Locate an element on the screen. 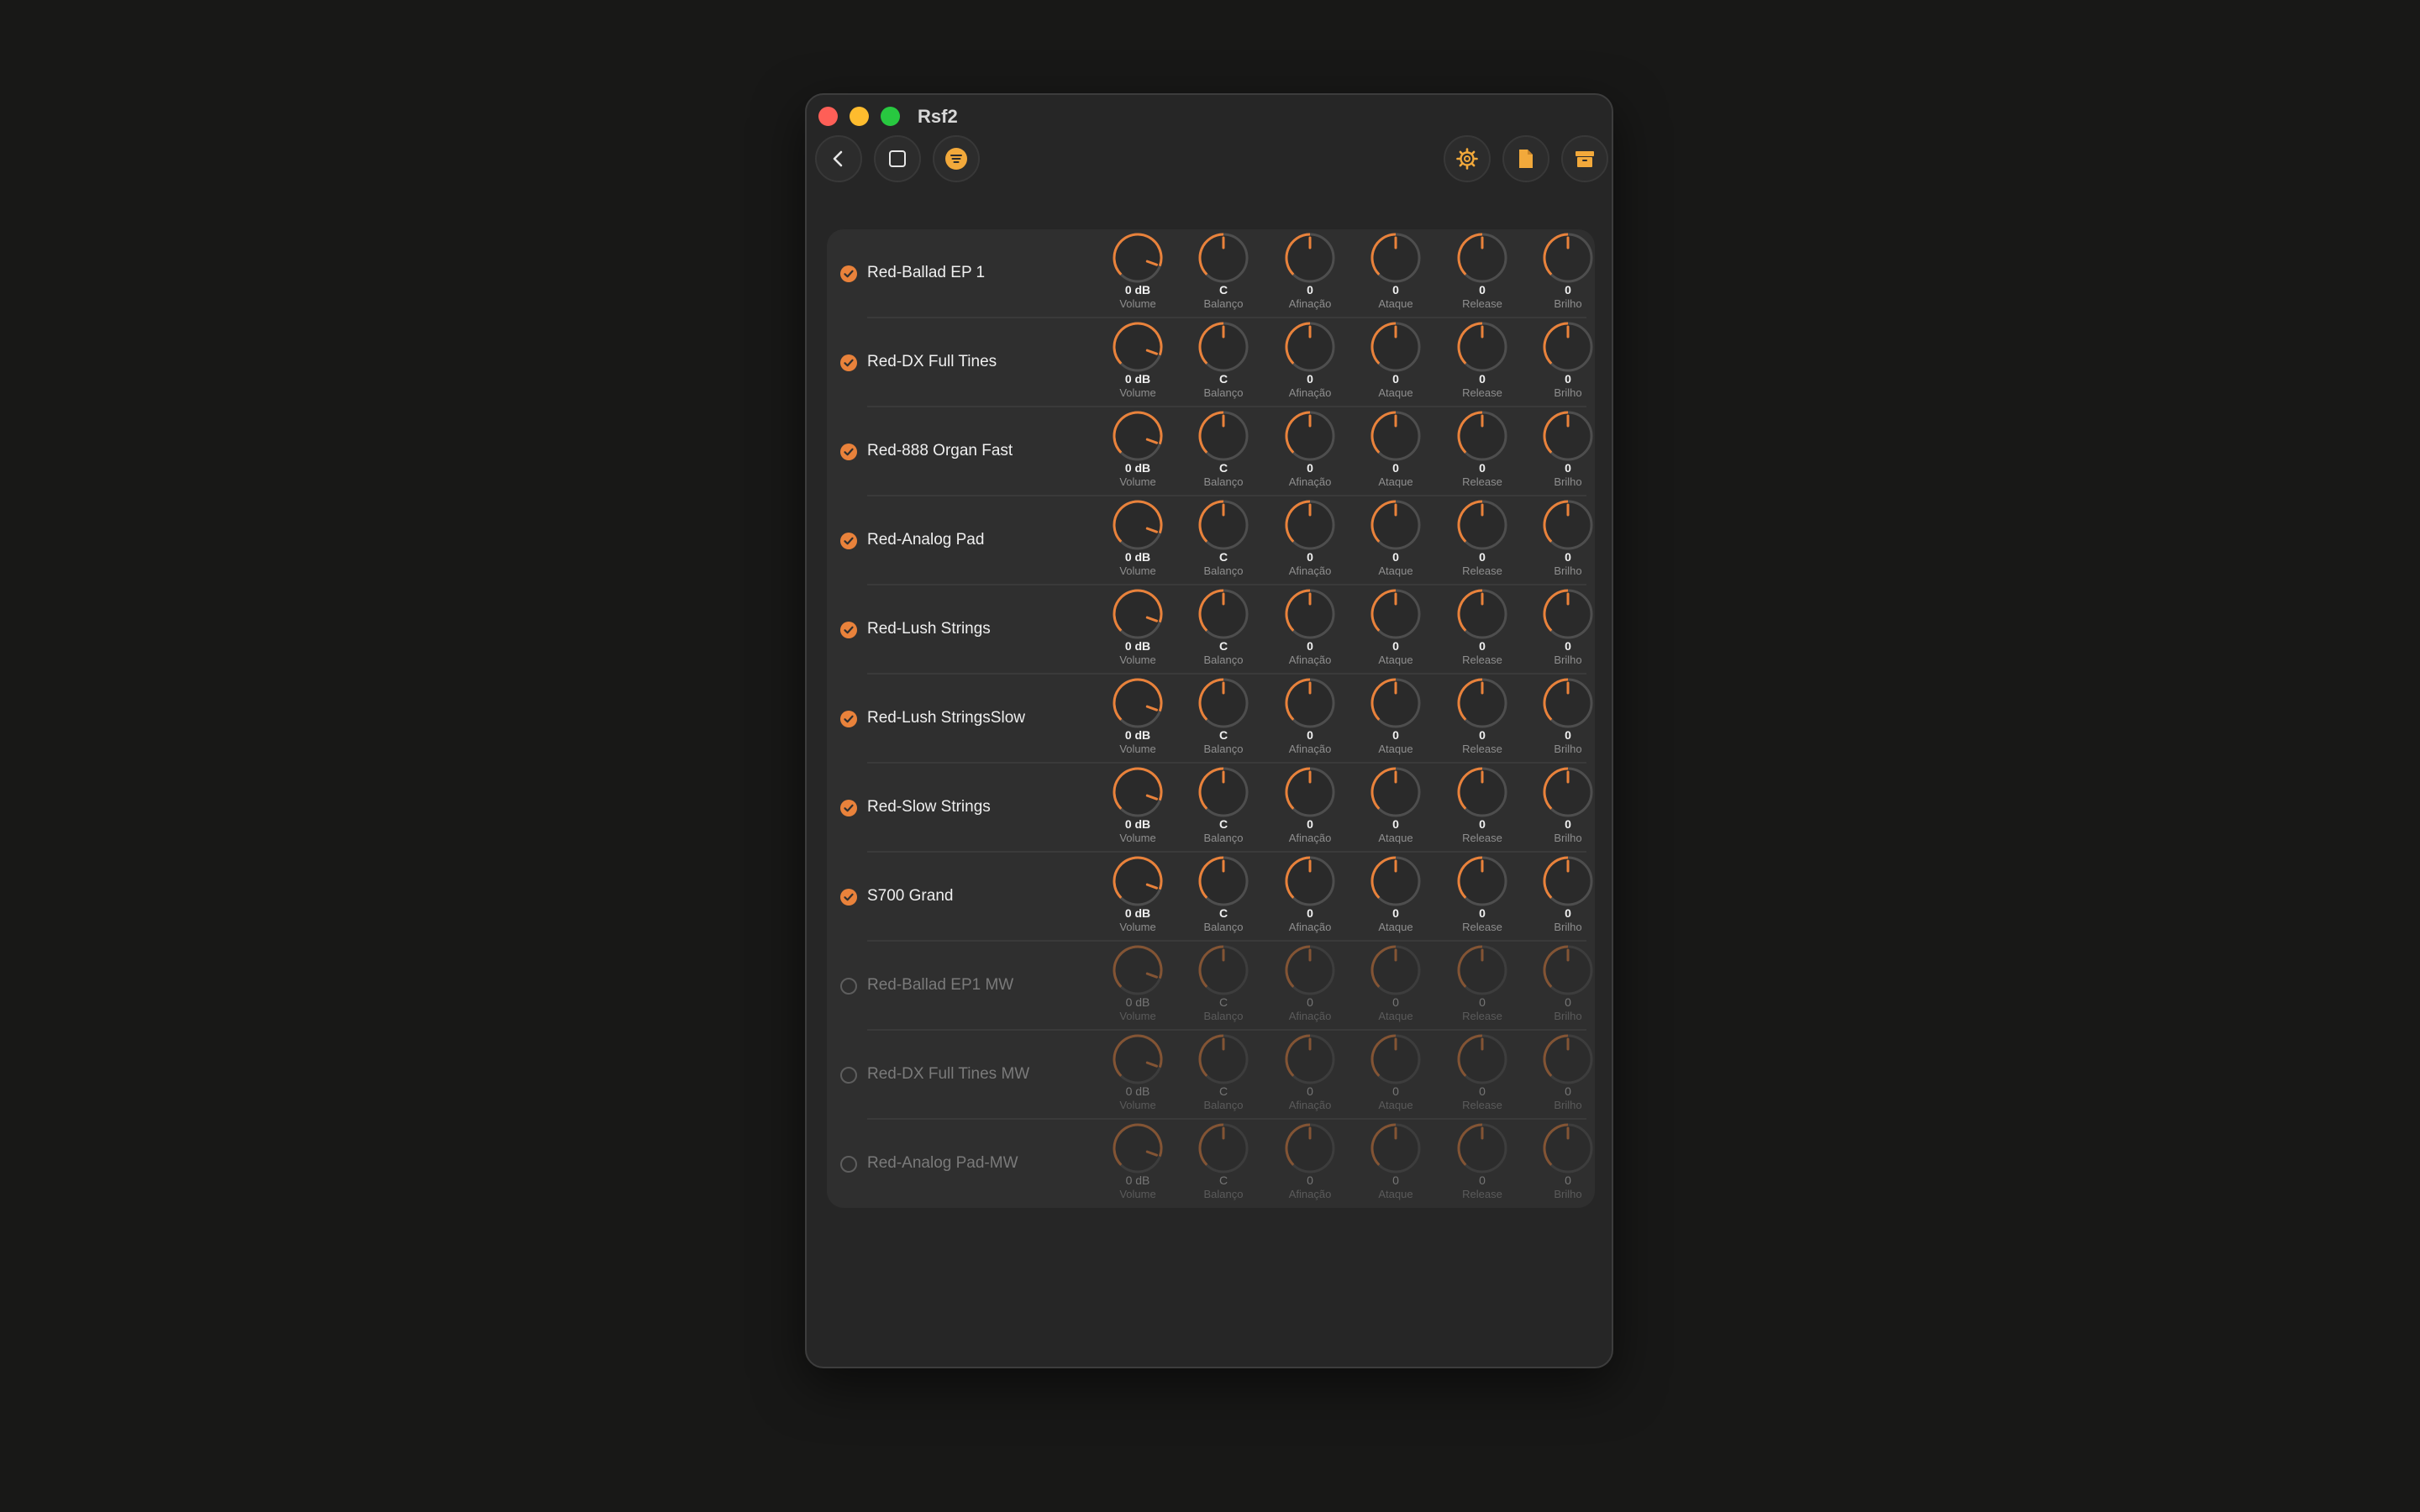  zoom-window-button is located at coordinates (891, 116).